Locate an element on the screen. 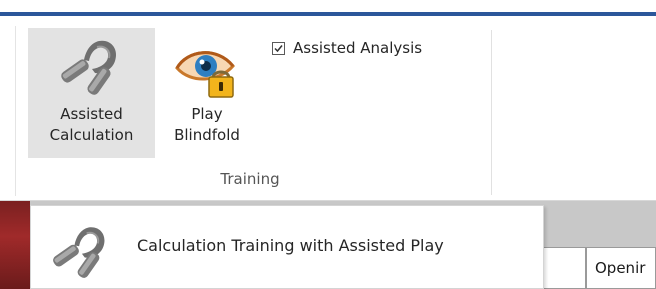 The height and width of the screenshot is (289, 656). board-edge is located at coordinates (15, 245).